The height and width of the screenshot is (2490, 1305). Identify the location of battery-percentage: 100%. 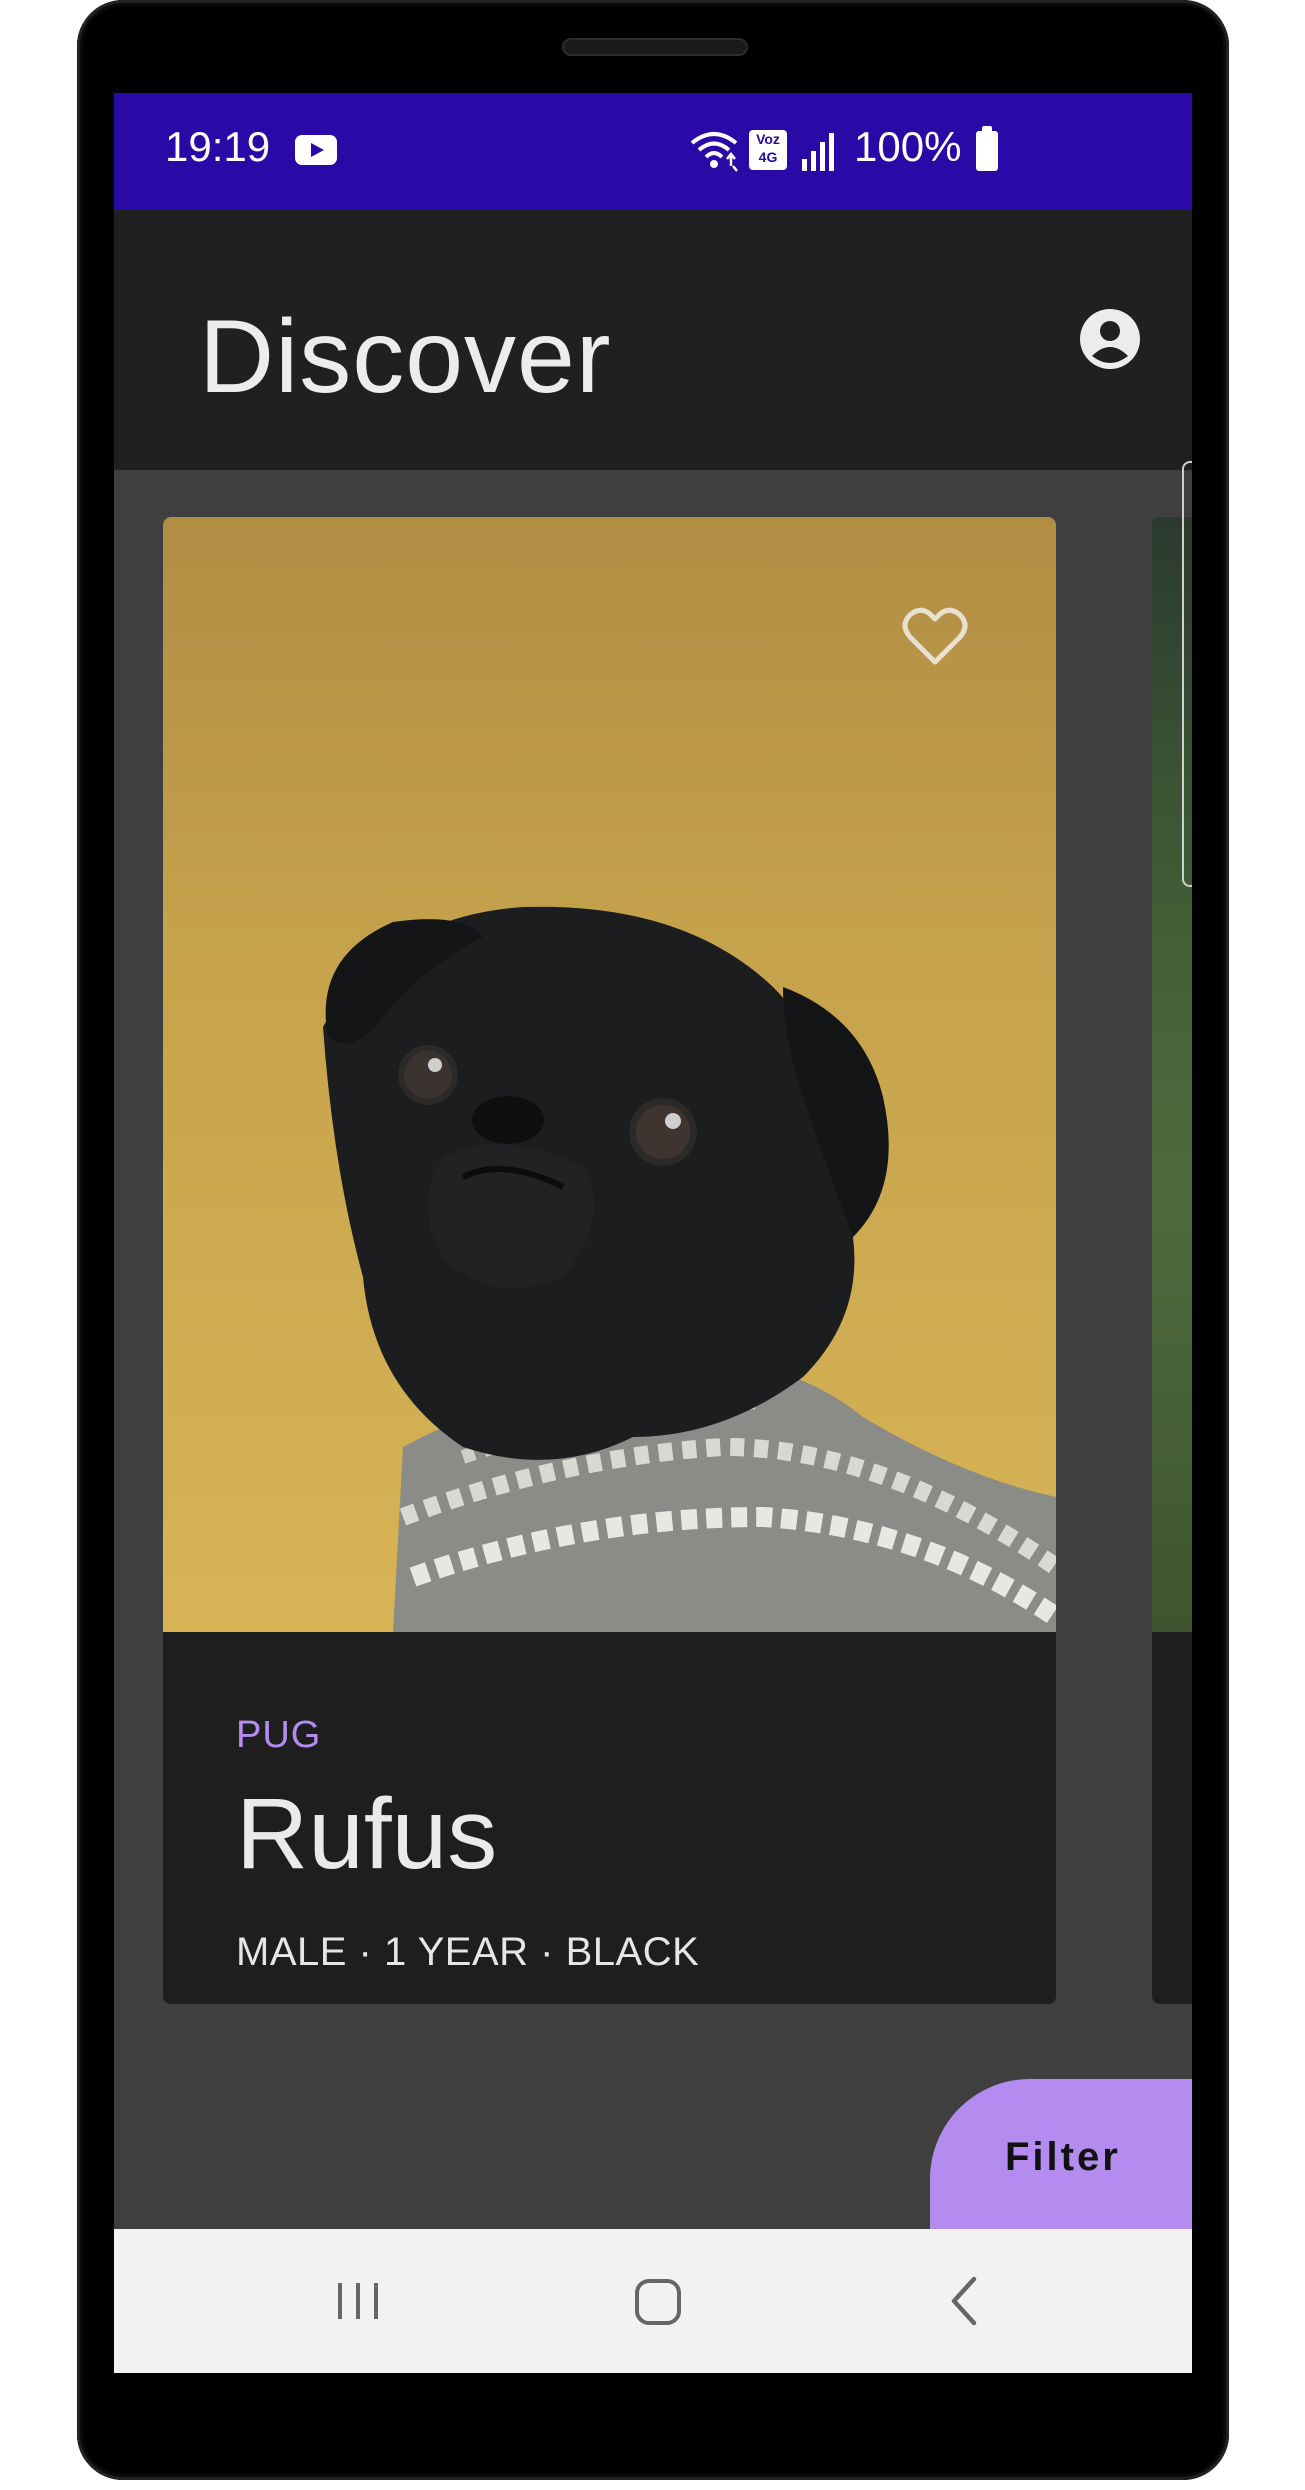
(908, 146).